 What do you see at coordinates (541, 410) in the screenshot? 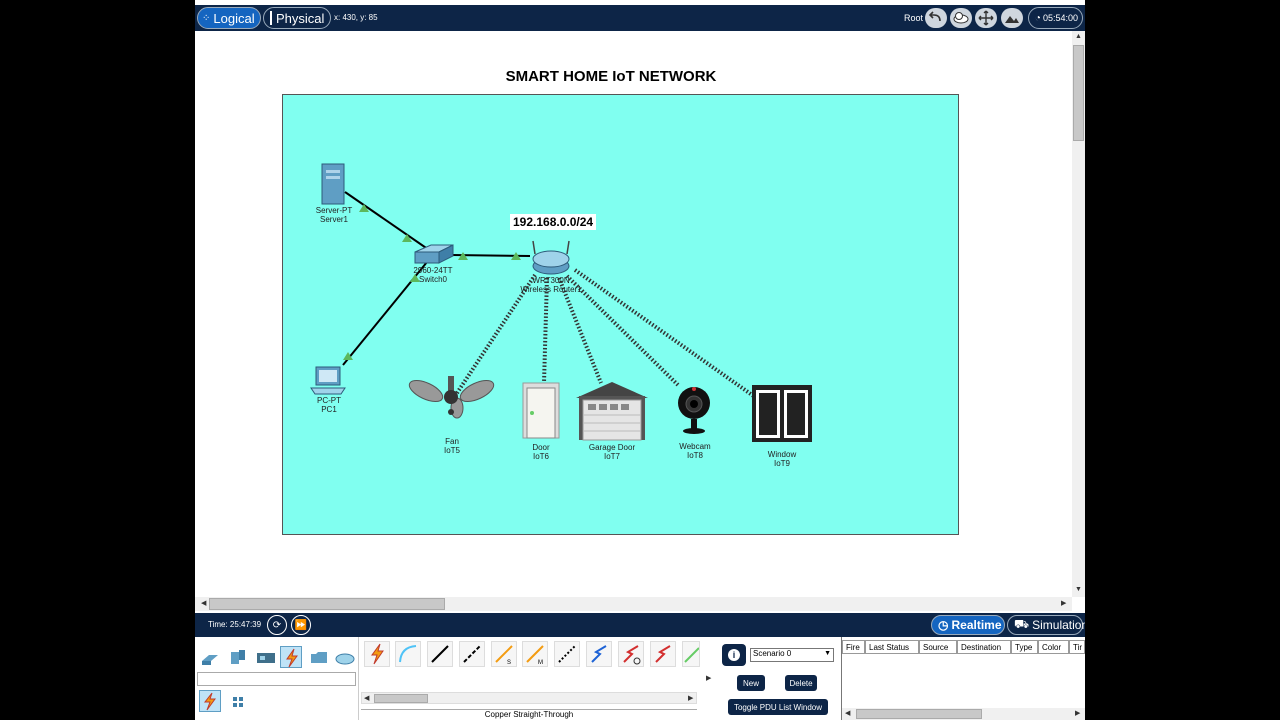
I see `door-icon` at bounding box center [541, 410].